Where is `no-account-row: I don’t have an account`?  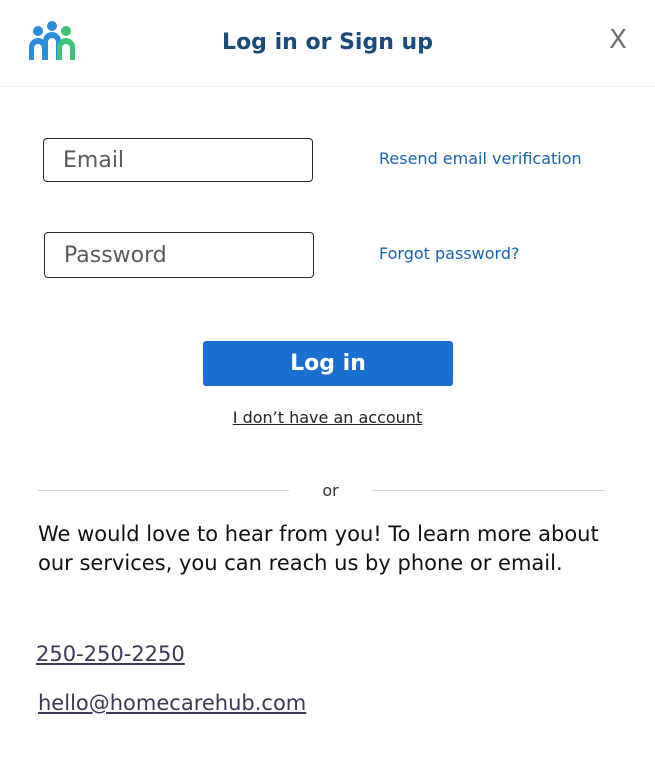 no-account-row: I don’t have an account is located at coordinates (327, 417).